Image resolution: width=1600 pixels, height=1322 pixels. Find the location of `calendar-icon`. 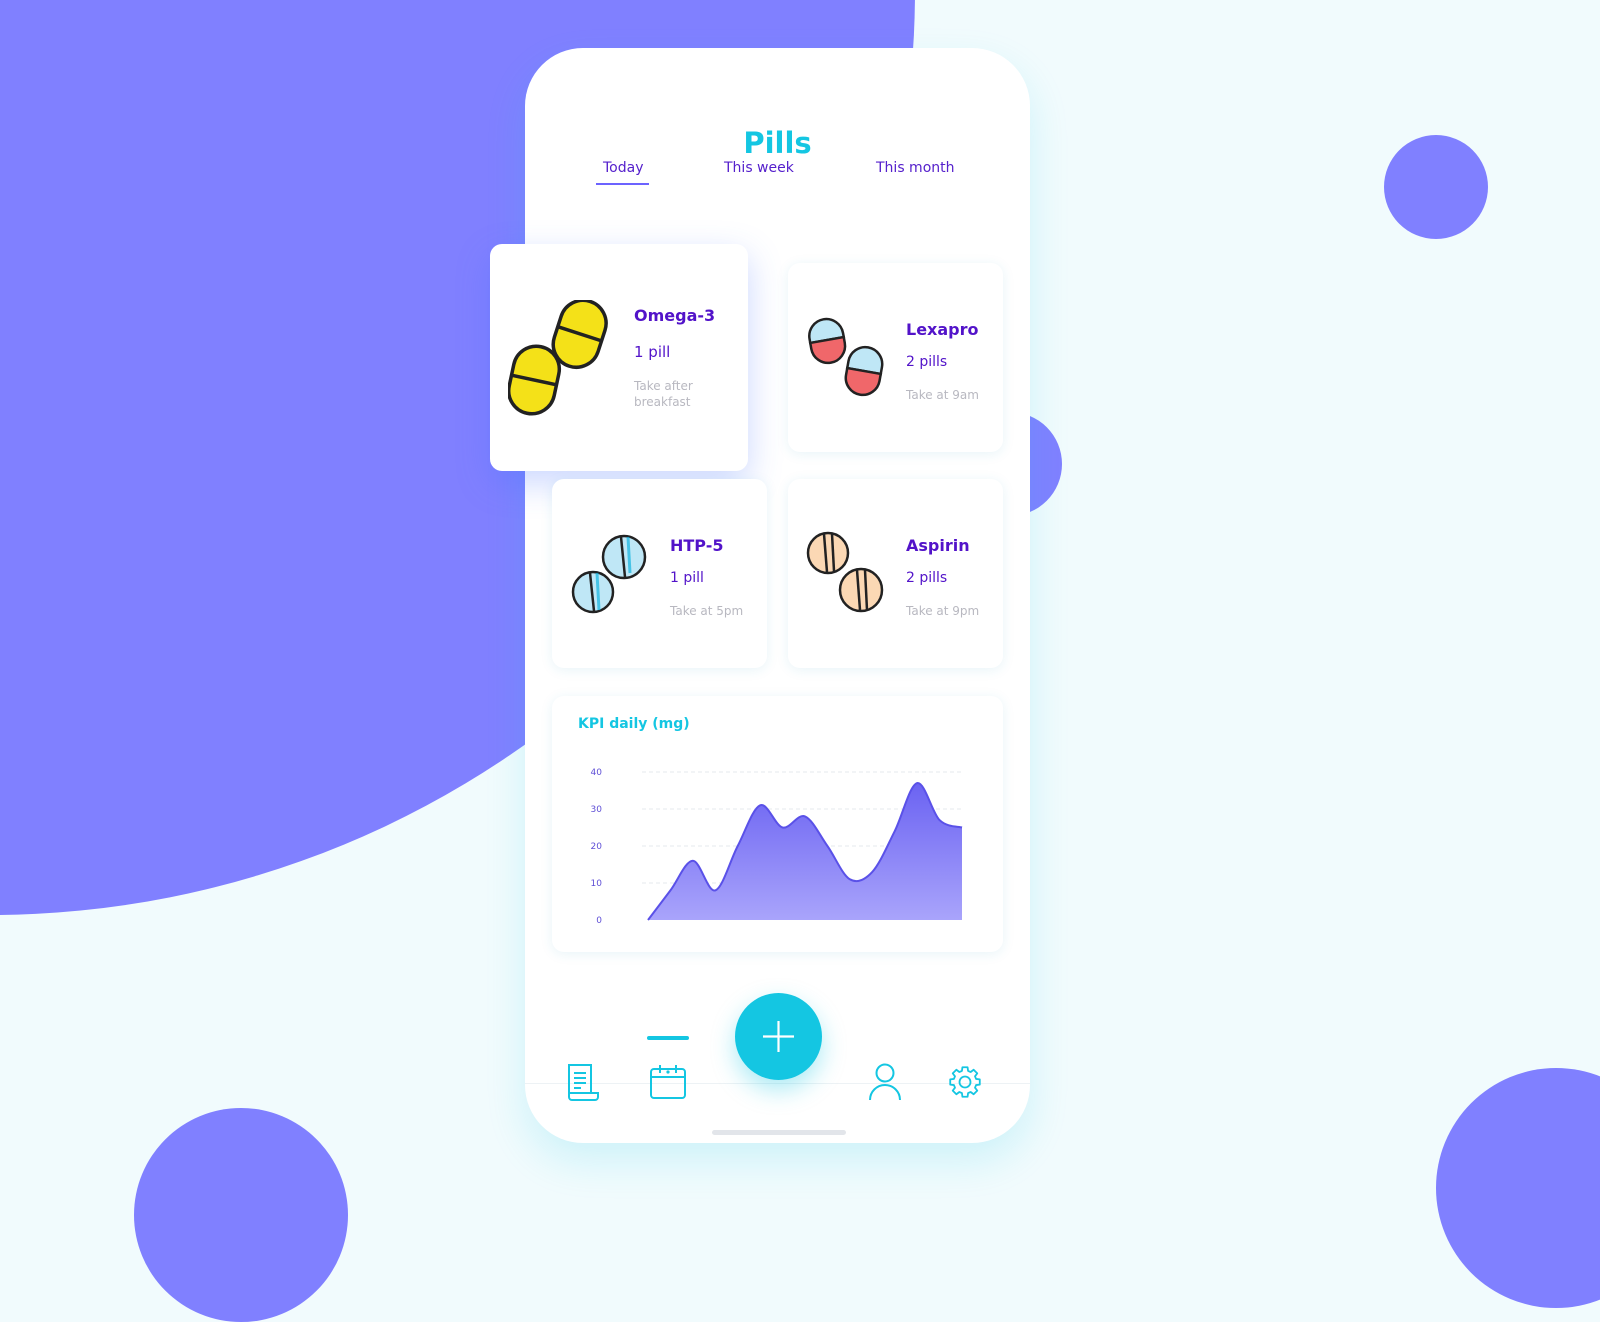

calendar-icon is located at coordinates (668, 1082).